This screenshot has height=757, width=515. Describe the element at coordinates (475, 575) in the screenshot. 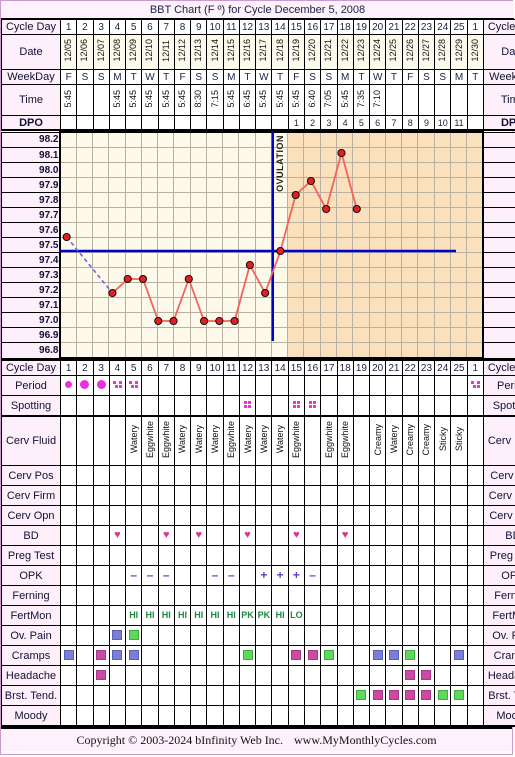

I see `opk-row-cell` at that location.